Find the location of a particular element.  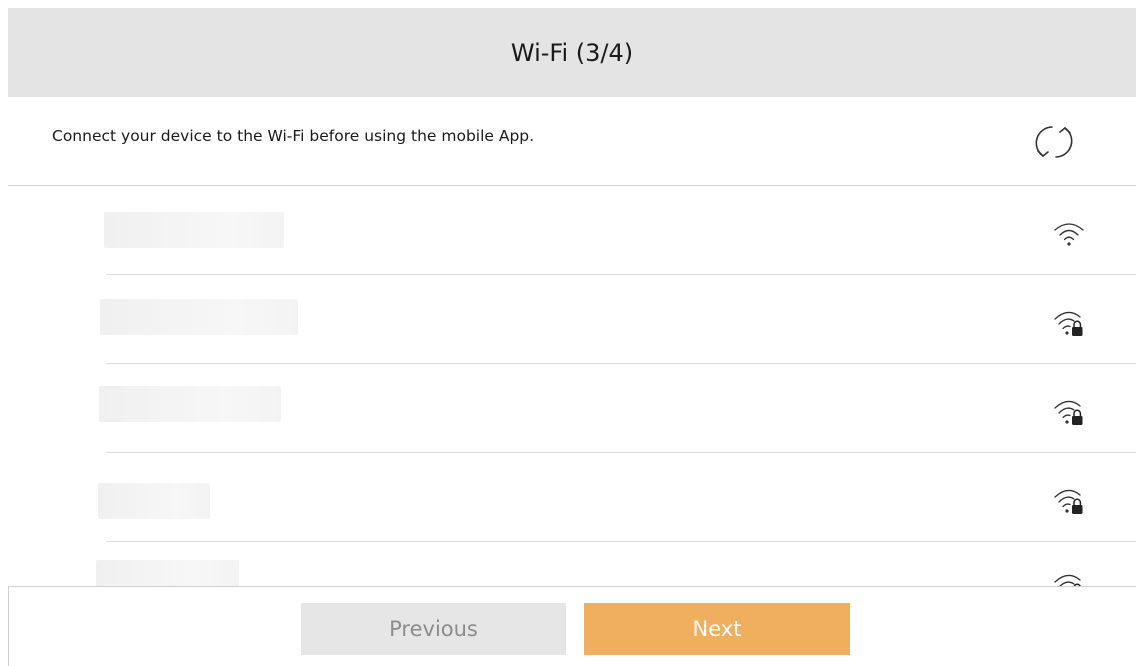

refresh-icon is located at coordinates (1054, 142).